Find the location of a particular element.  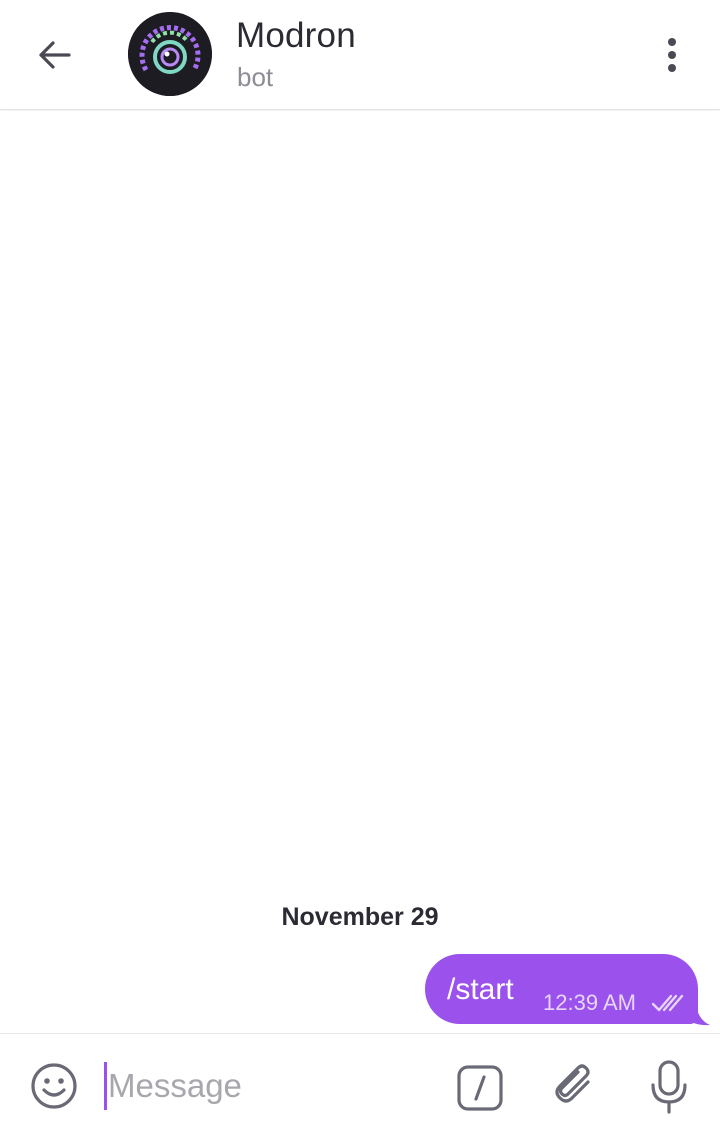

slash-command-icon is located at coordinates (480, 1088).